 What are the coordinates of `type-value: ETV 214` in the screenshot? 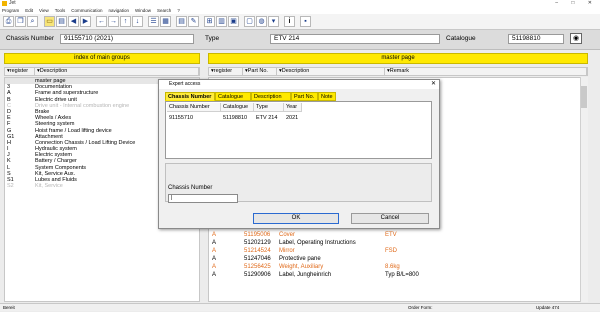 It's located at (355, 39).